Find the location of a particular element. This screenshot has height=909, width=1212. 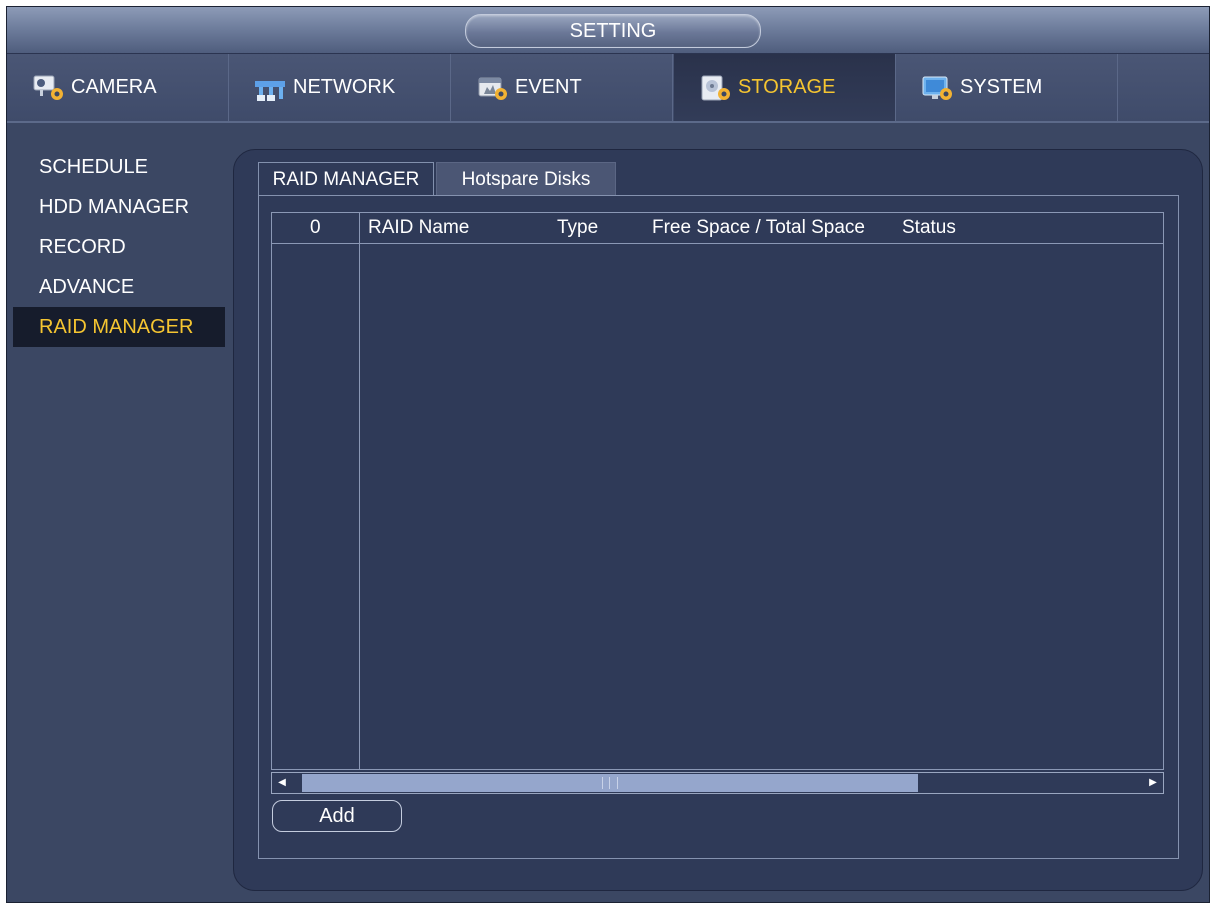

window-title: SETTING is located at coordinates (613, 31).